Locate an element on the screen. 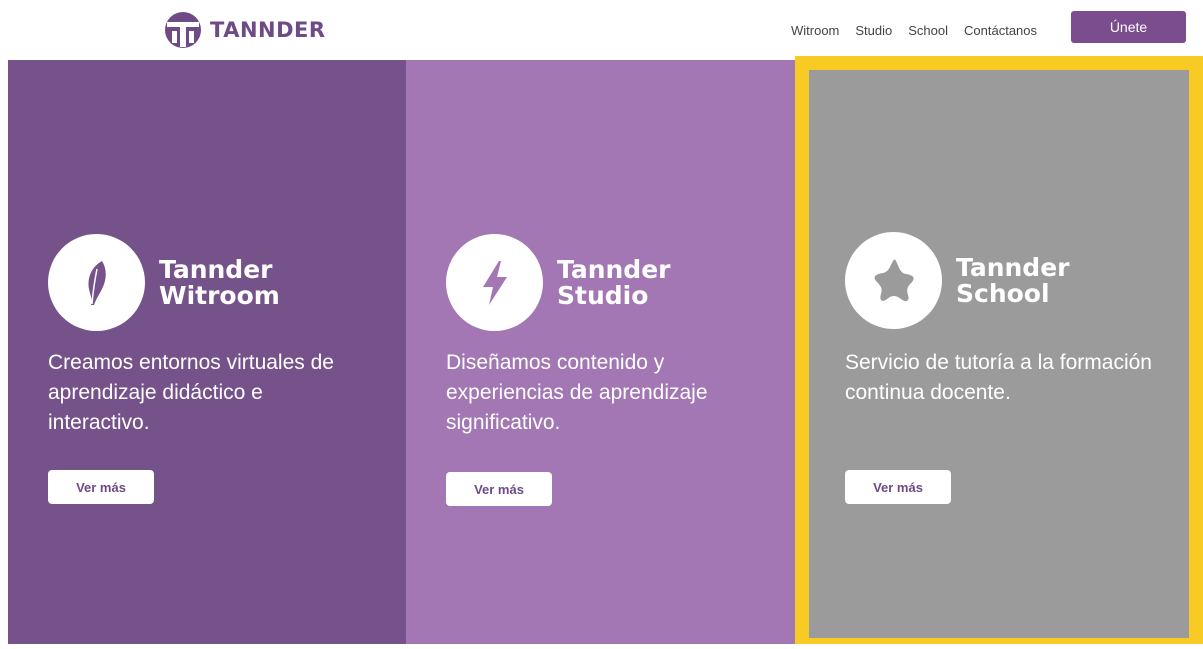  join-button: Únete is located at coordinates (1128, 27).